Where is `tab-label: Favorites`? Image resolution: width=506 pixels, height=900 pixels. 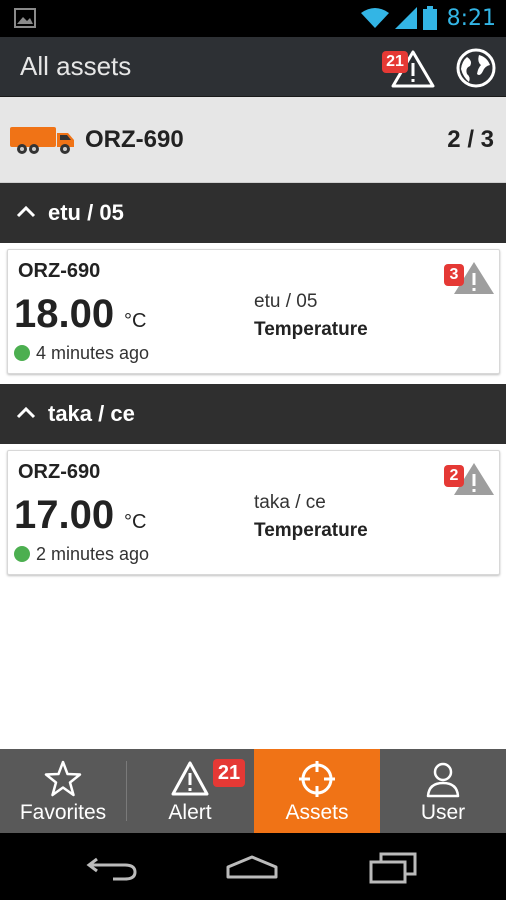
tab-label: Favorites is located at coordinates (63, 812).